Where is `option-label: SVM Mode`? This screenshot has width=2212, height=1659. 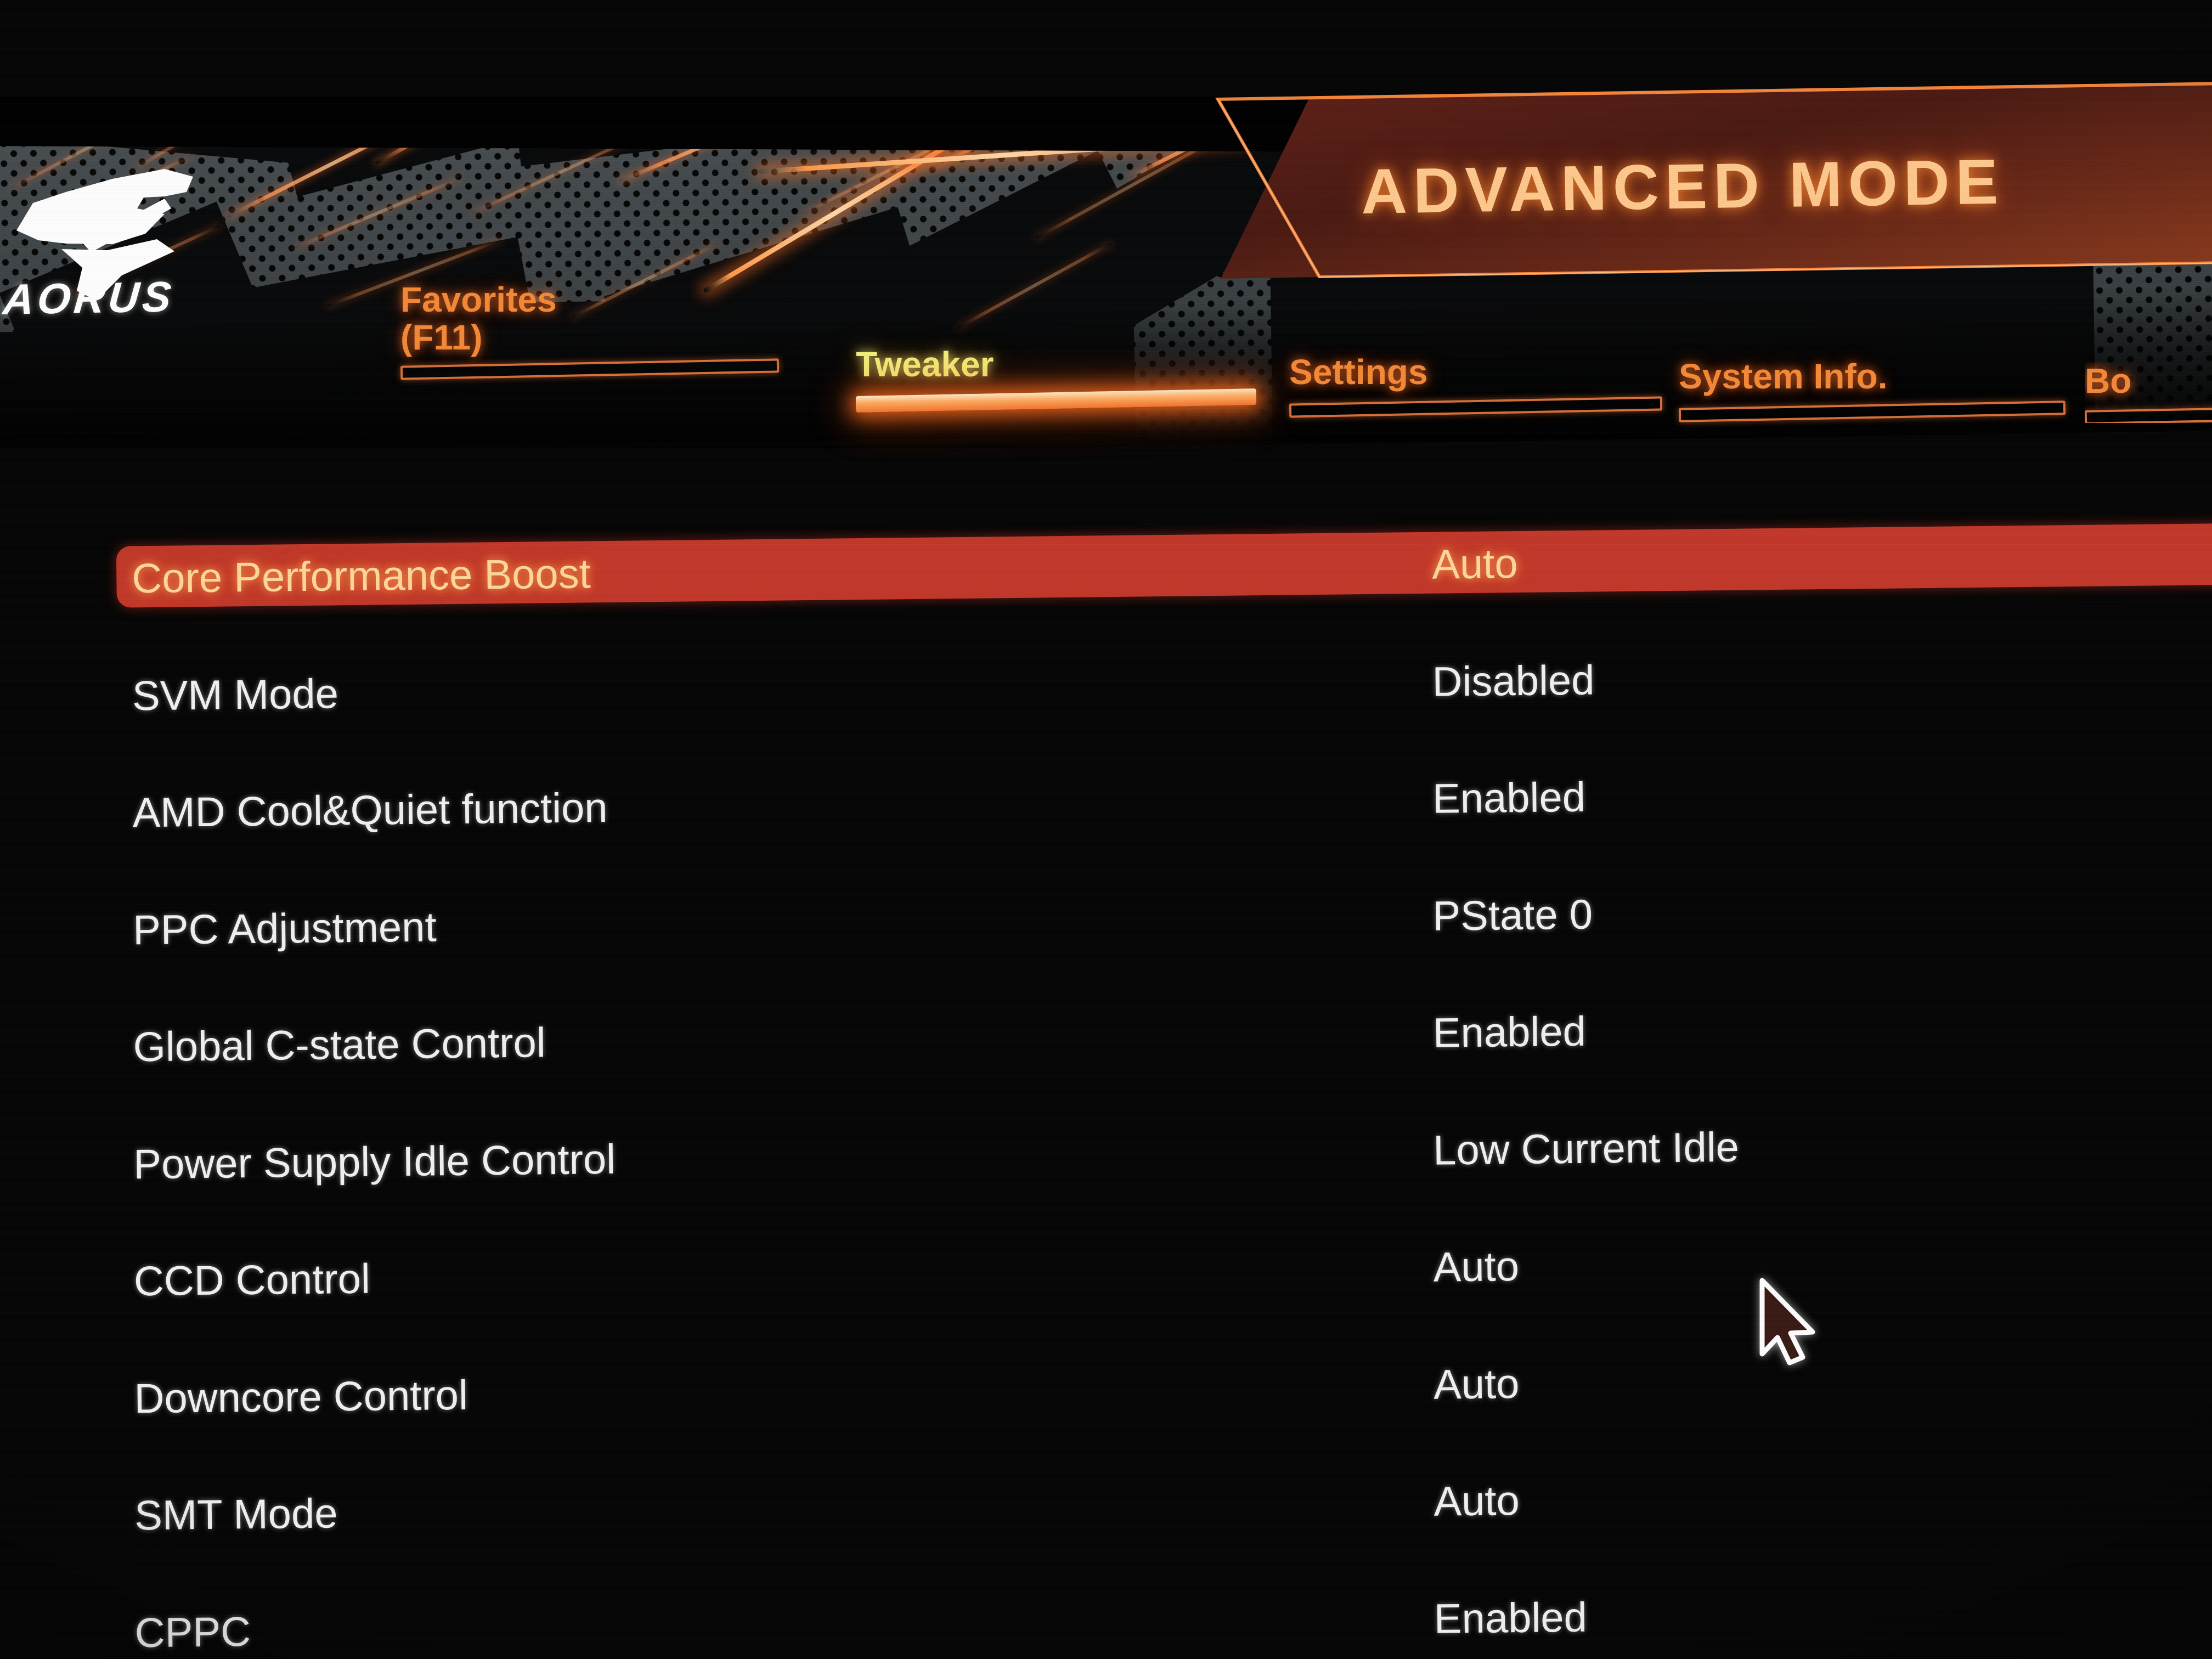
option-label: SVM Mode is located at coordinates (235, 694).